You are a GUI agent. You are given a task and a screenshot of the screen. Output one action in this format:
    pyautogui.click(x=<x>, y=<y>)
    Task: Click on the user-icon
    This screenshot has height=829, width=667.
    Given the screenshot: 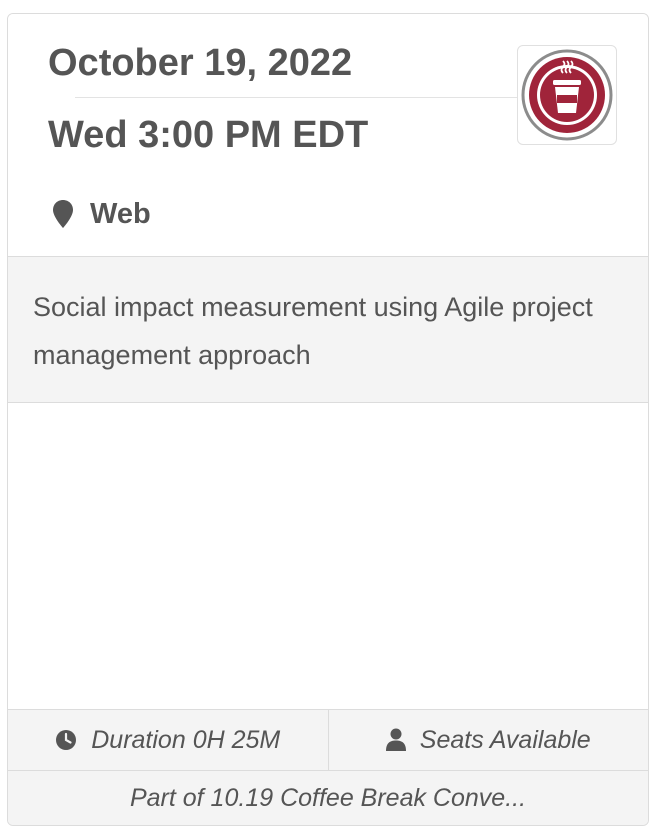 What is the action you would take?
    pyautogui.click(x=395, y=739)
    